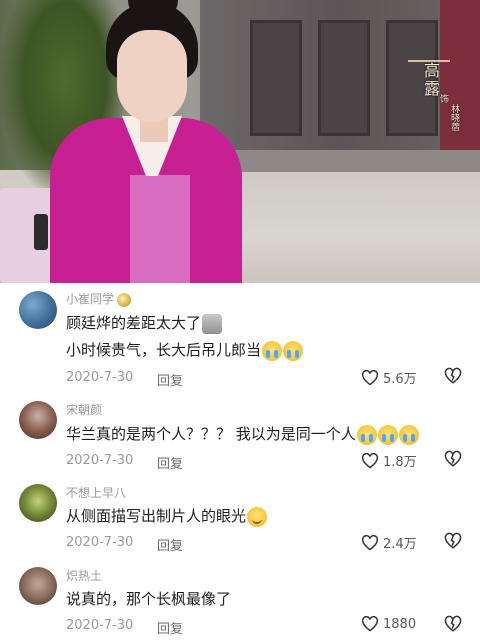 The image size is (480, 640). Describe the element at coordinates (149, 599) in the screenshot. I see `comment-text-line: 说真的，那个长枫最像了` at that location.